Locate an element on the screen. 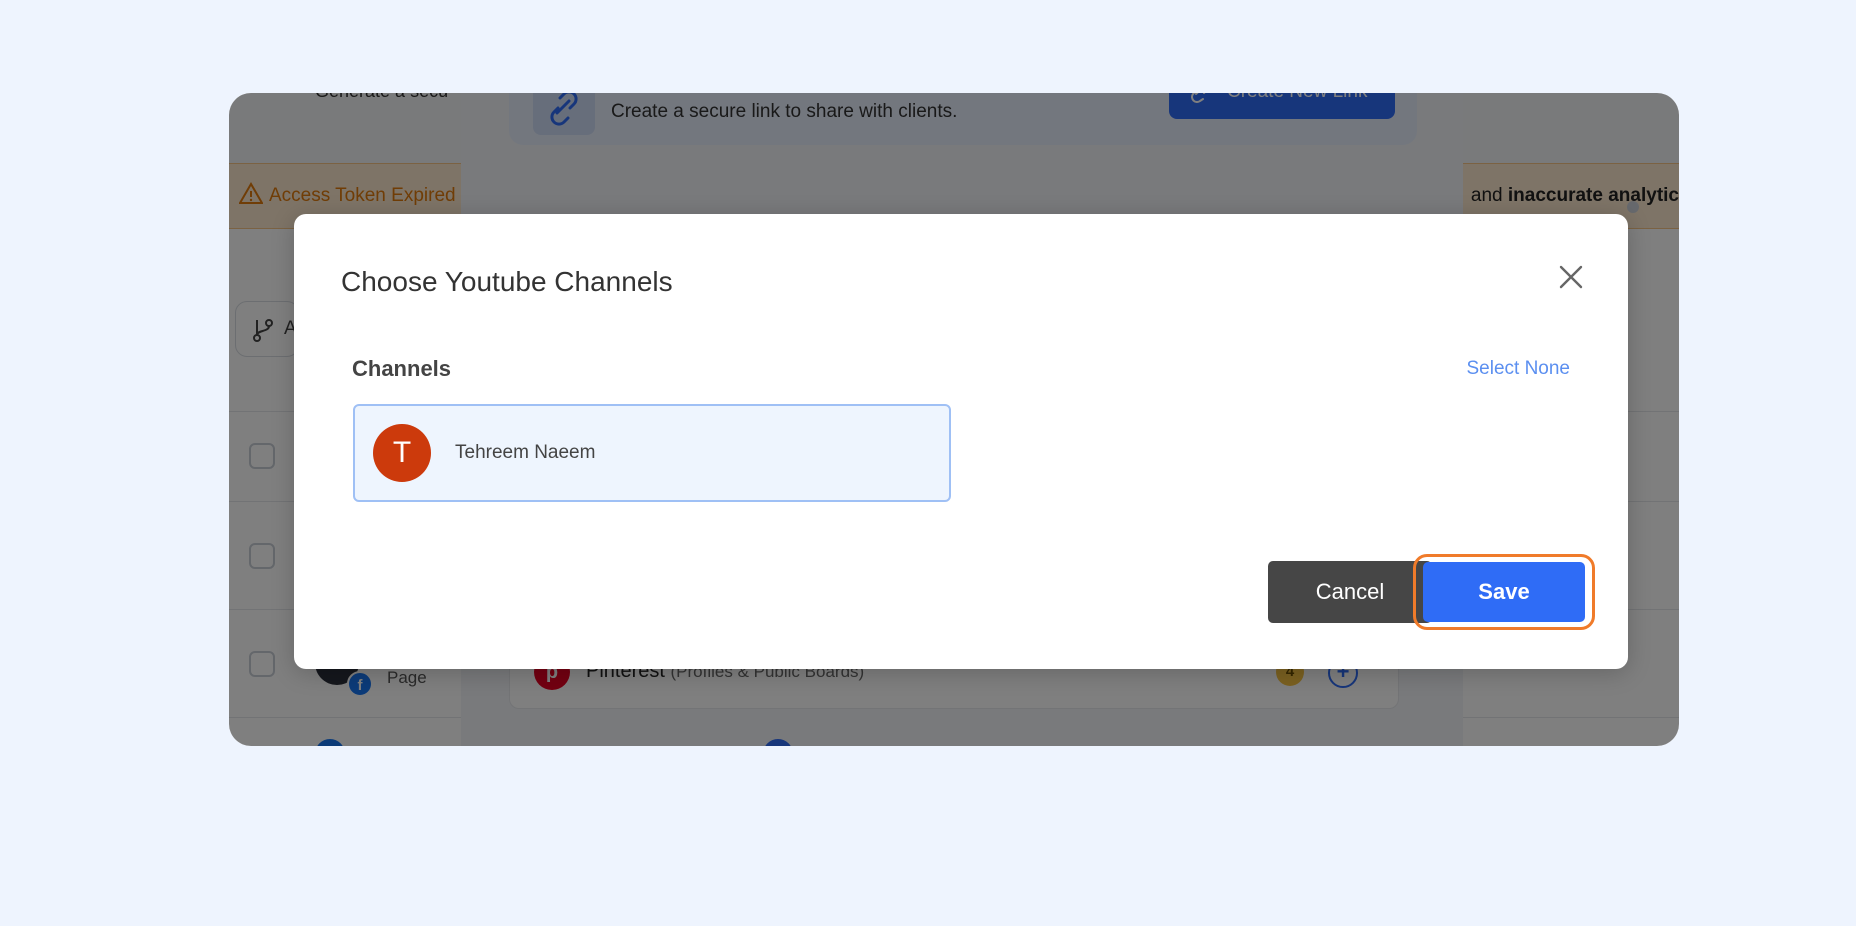  save-button: Save is located at coordinates (1504, 592).